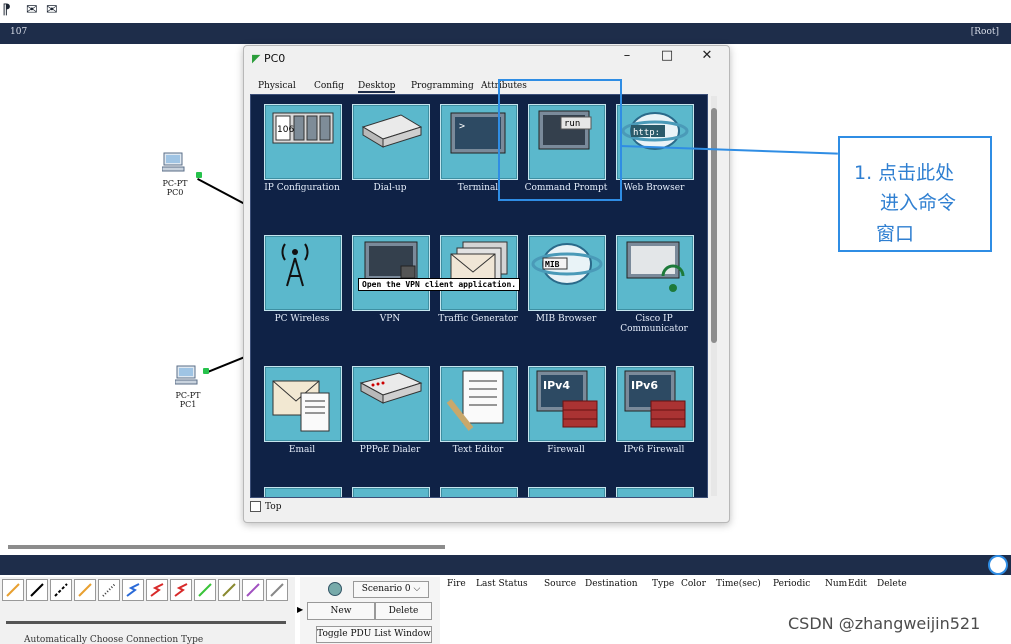 Image resolution: width=1011 pixels, height=644 pixels. What do you see at coordinates (892, 584) in the screenshot?
I see `column-delete: Delete` at bounding box center [892, 584].